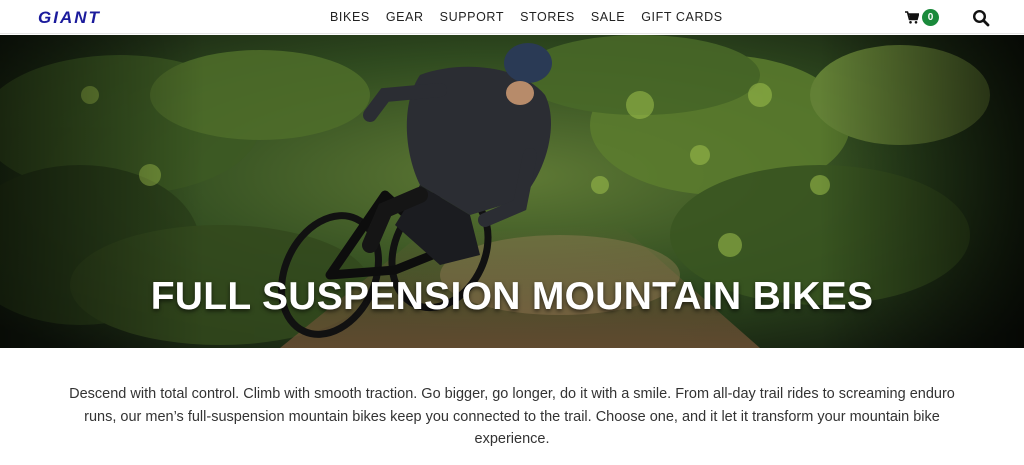 Image resolution: width=1024 pixels, height=465 pixels. What do you see at coordinates (350, 17) in the screenshot?
I see `nav-bikes: BIKES` at bounding box center [350, 17].